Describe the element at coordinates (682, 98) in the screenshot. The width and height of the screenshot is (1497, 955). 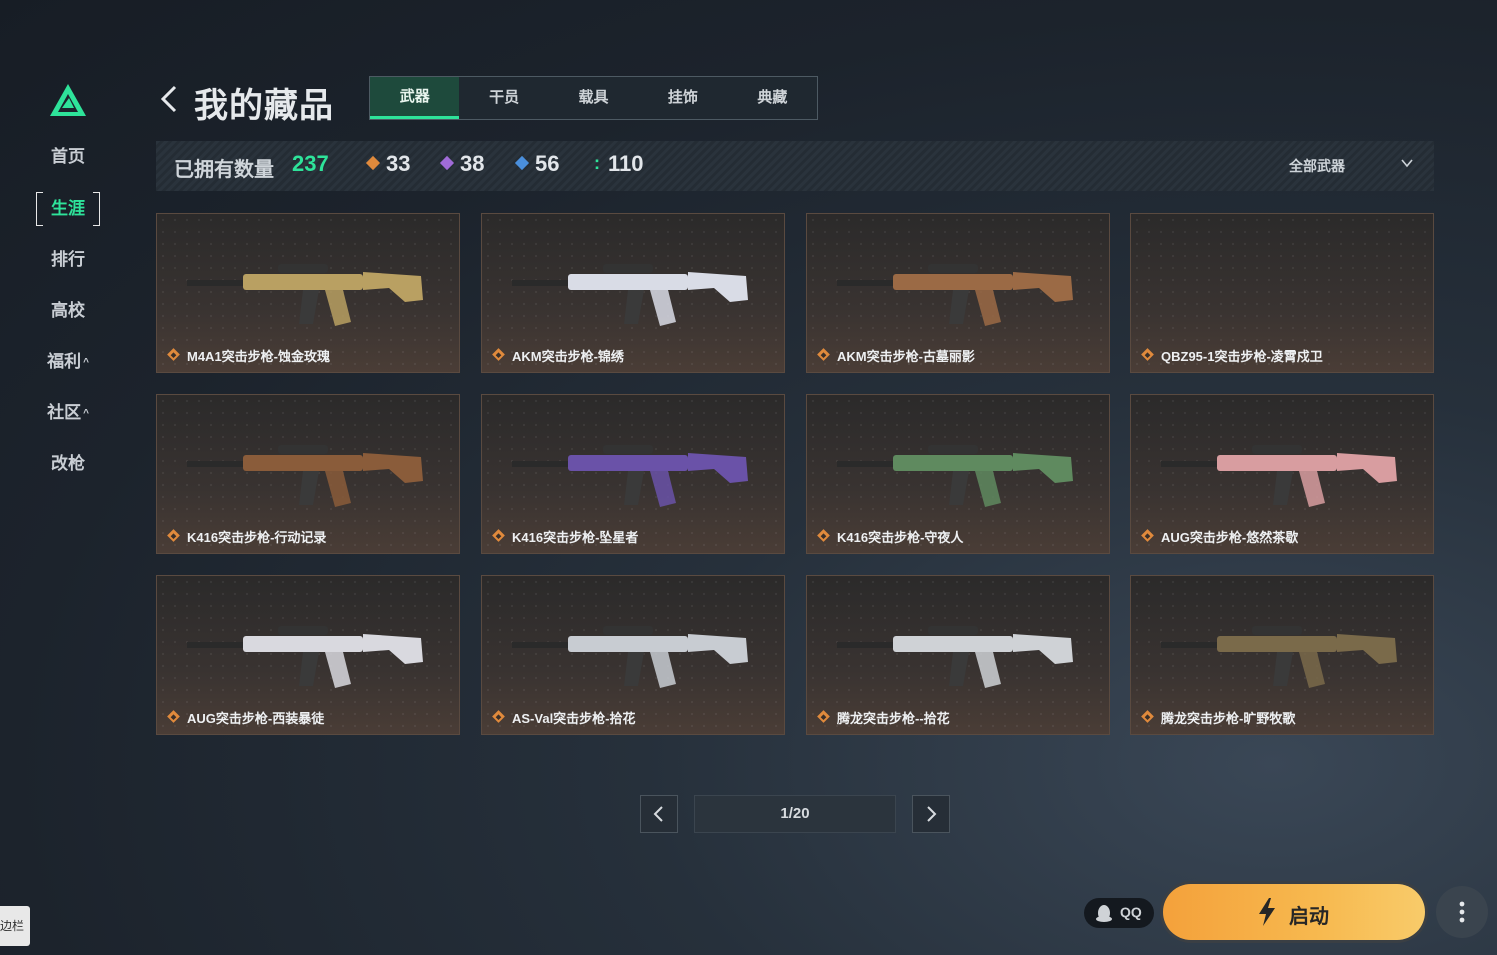
I see `tab-charms: 挂饰` at that location.